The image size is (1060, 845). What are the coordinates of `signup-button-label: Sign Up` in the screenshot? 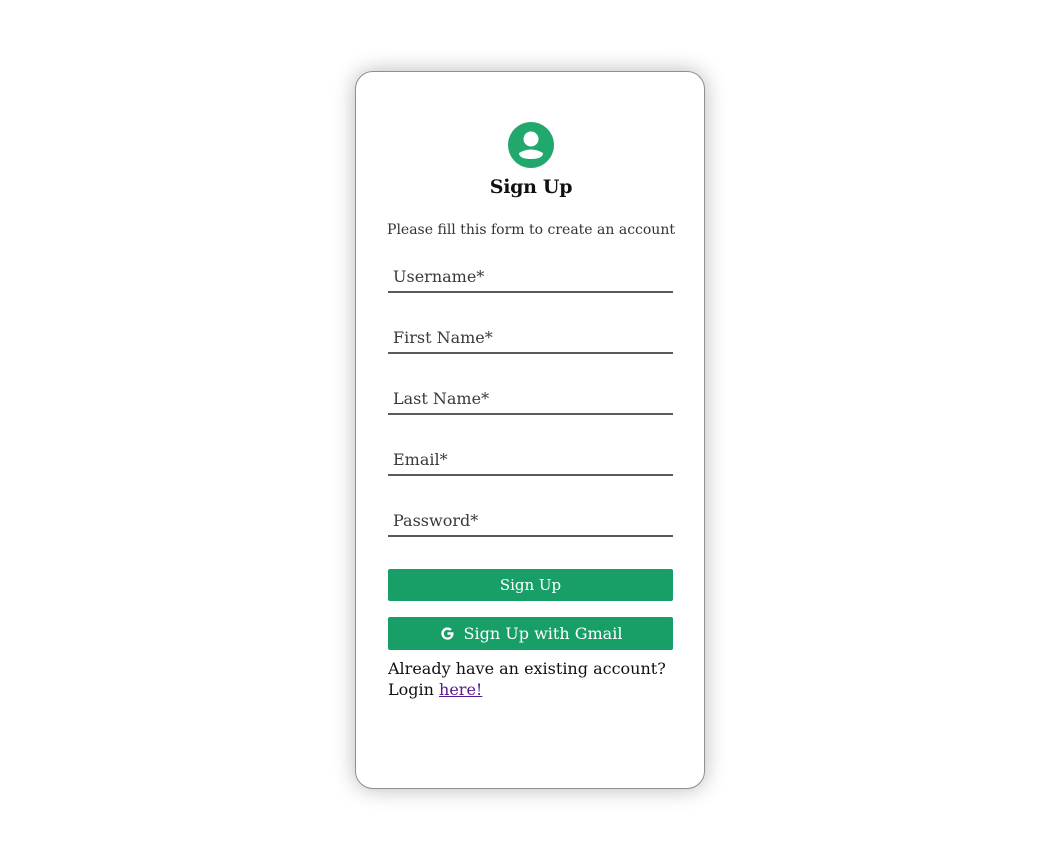 It's located at (530, 585).